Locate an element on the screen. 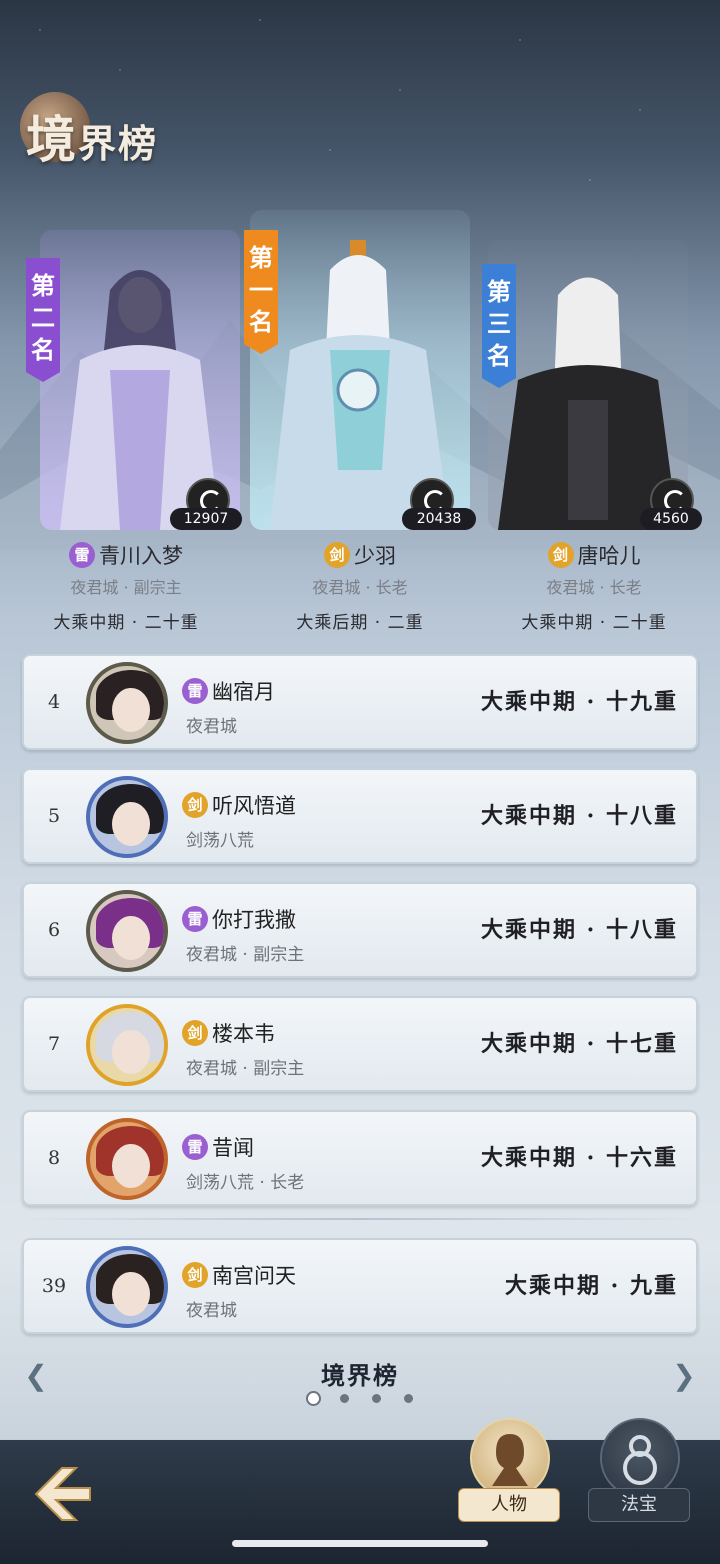  power-value: 12907 is located at coordinates (206, 519).